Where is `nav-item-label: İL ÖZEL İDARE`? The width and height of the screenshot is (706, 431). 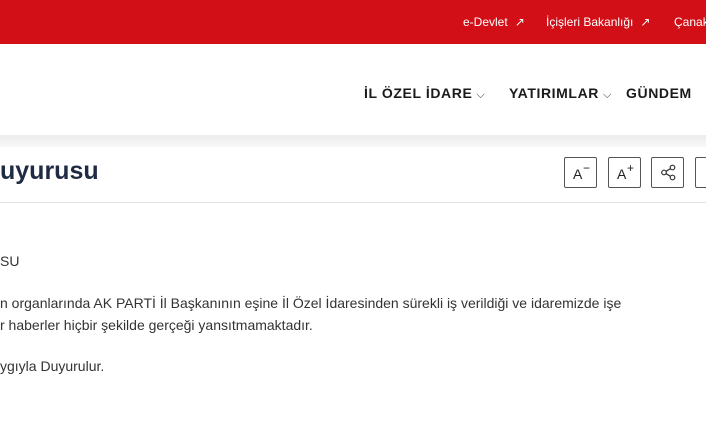 nav-item-label: İL ÖZEL İDARE is located at coordinates (418, 93).